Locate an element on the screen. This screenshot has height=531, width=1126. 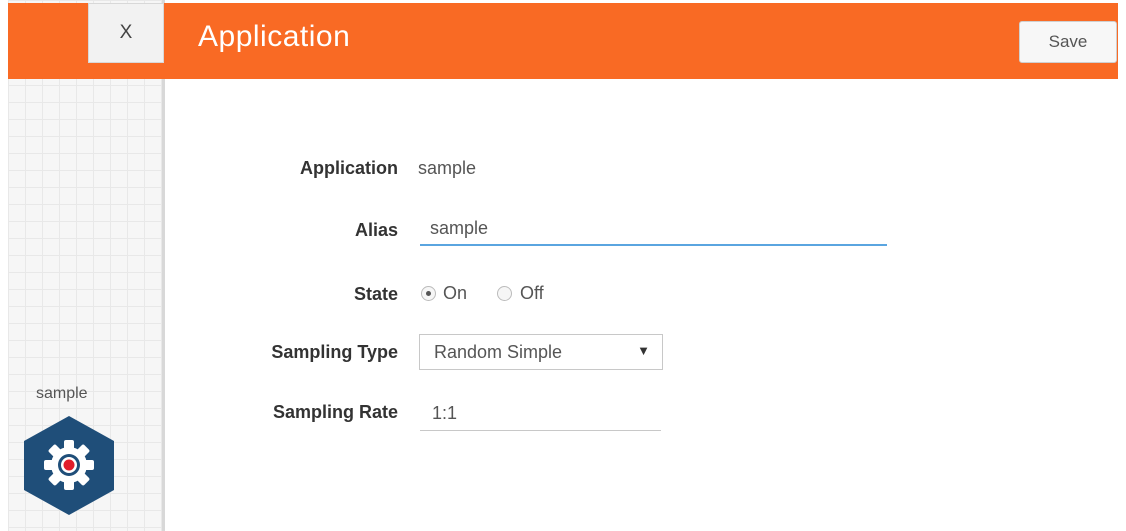
sampling-type-select: Random Simple ▼ is located at coordinates (541, 352).